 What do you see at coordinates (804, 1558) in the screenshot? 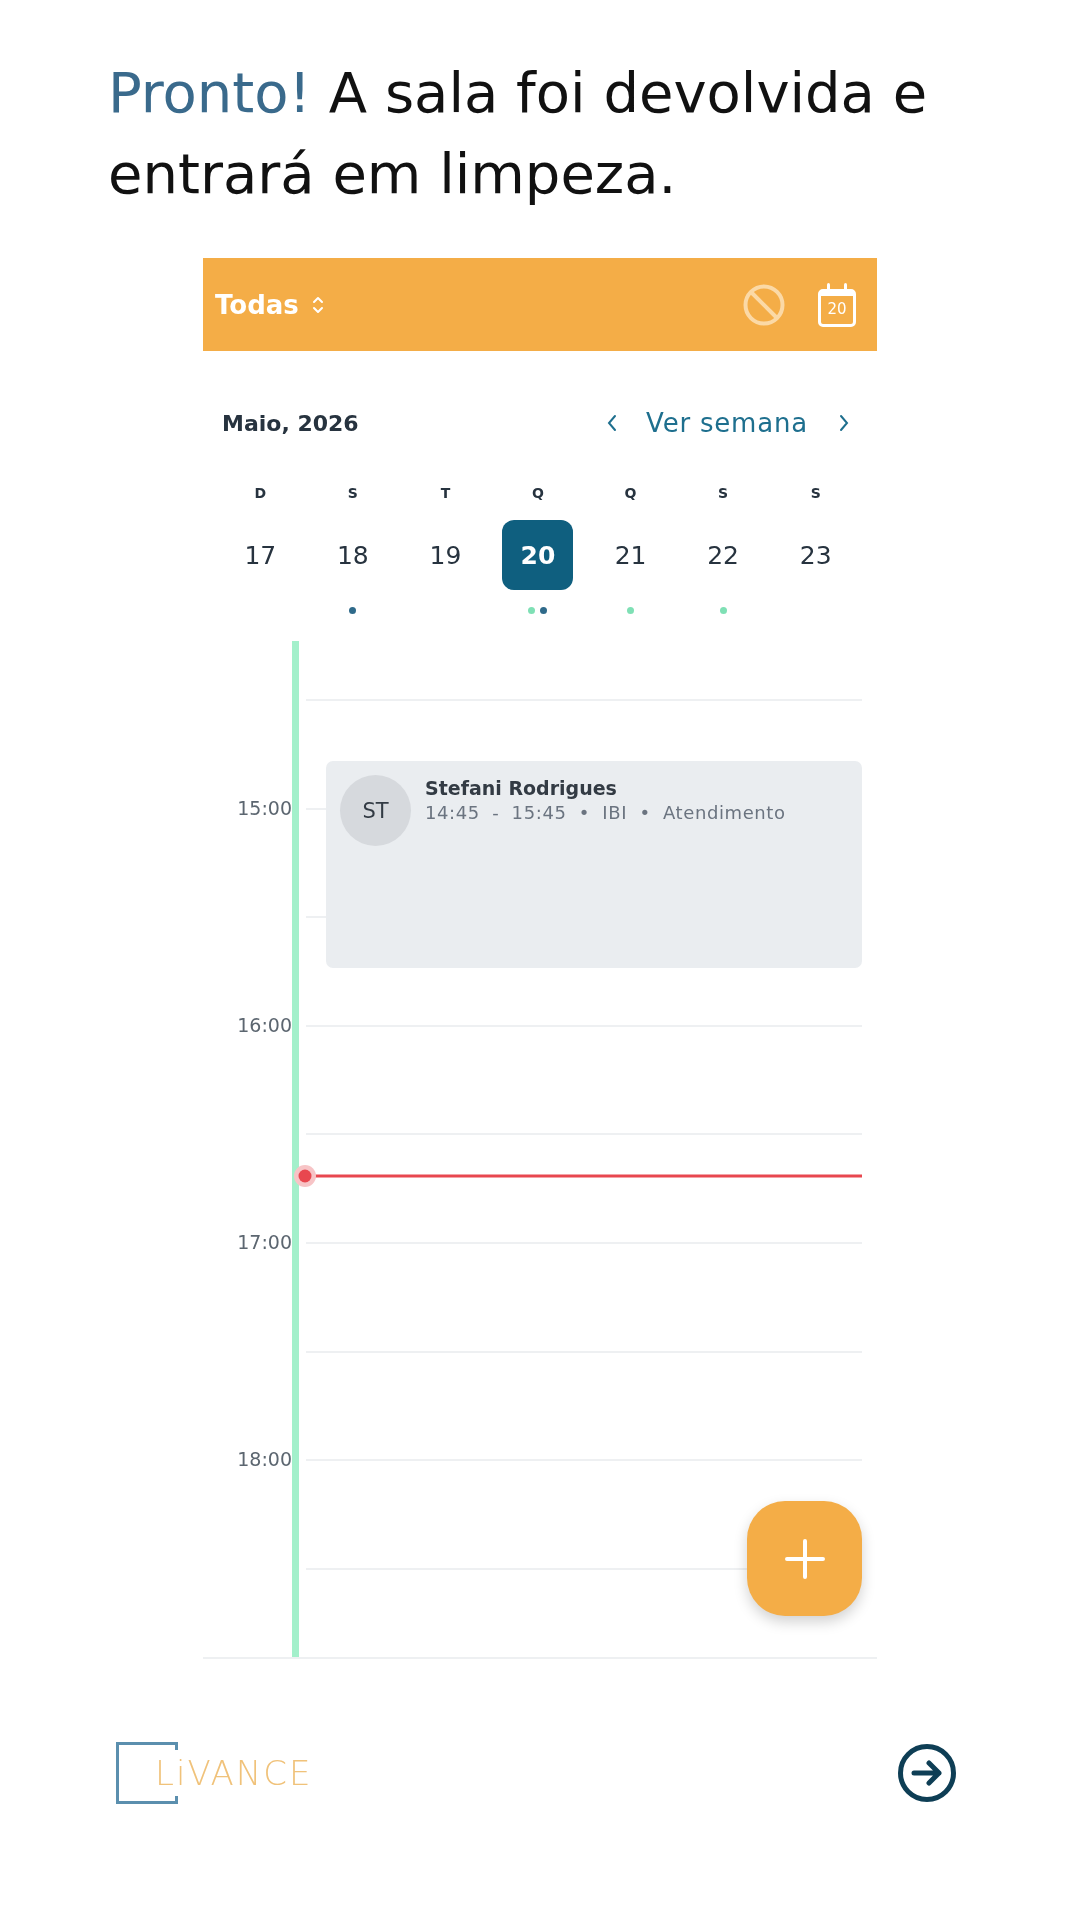
I see `plus-icon` at bounding box center [804, 1558].